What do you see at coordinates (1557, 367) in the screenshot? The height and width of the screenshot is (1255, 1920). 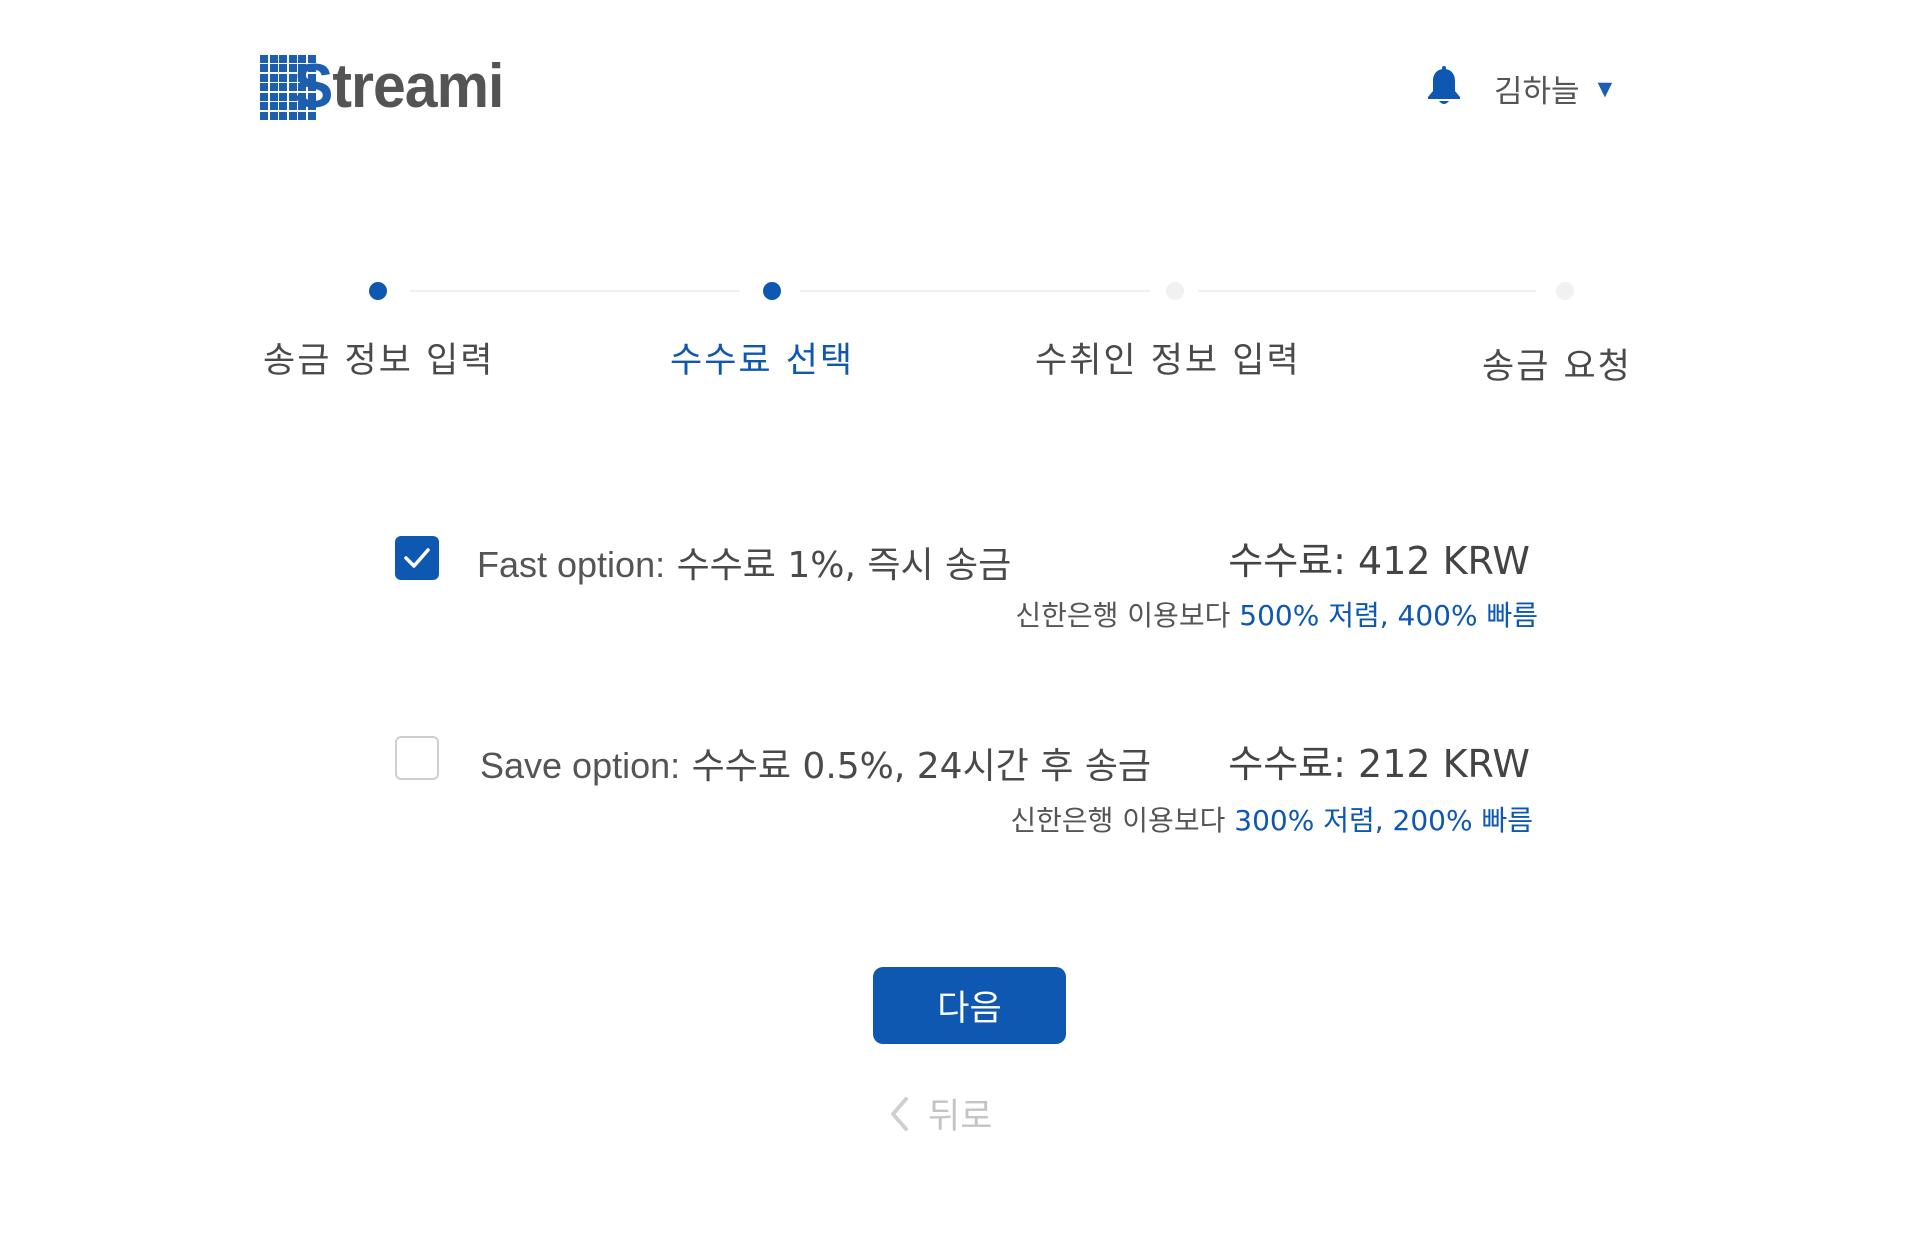 I see `step-label-4: 송금 요청` at bounding box center [1557, 367].